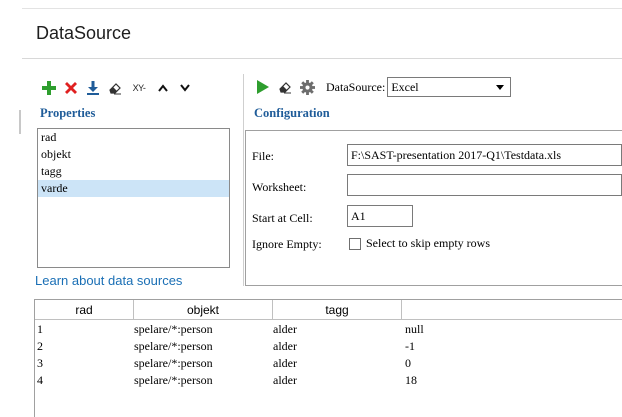  I want to click on column-header-value, so click(512, 310).